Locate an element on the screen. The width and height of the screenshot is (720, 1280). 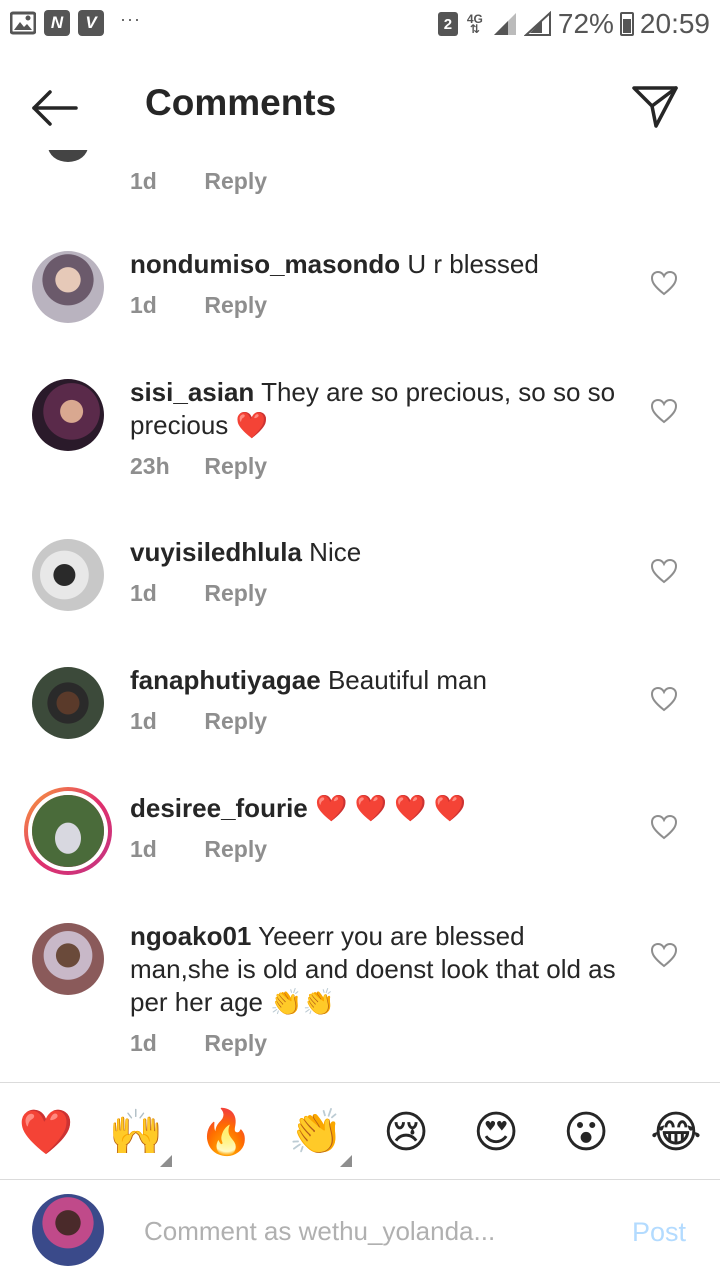
emoji-quick-bar: ❤️ 🙌 🔥 👏 😢 😍 😮 😂 is located at coordinates (360, 1131).